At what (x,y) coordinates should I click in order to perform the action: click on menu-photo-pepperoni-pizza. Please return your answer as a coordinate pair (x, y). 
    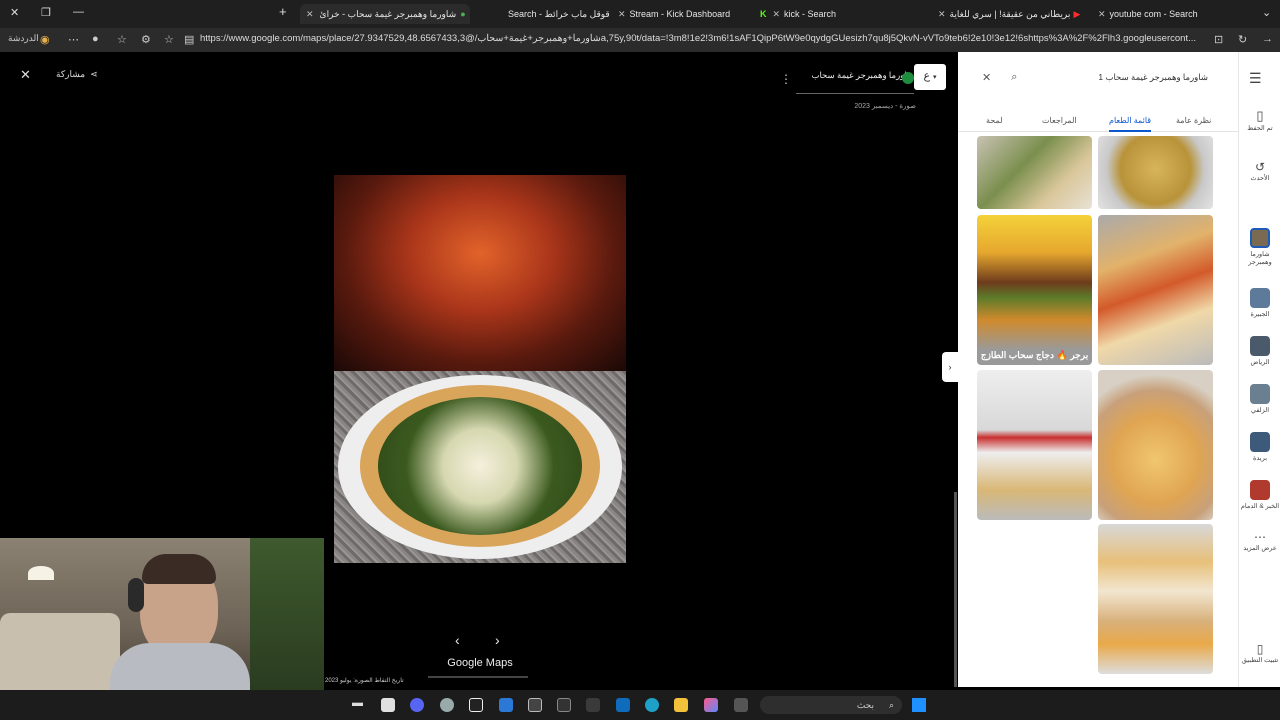
    Looking at the image, I should click on (1155, 445).